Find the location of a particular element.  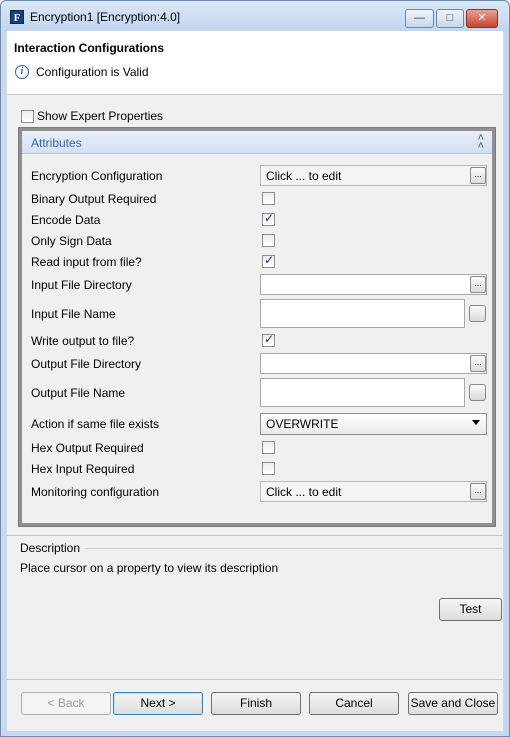

write-output-to-file-checkbox is located at coordinates (268, 339).